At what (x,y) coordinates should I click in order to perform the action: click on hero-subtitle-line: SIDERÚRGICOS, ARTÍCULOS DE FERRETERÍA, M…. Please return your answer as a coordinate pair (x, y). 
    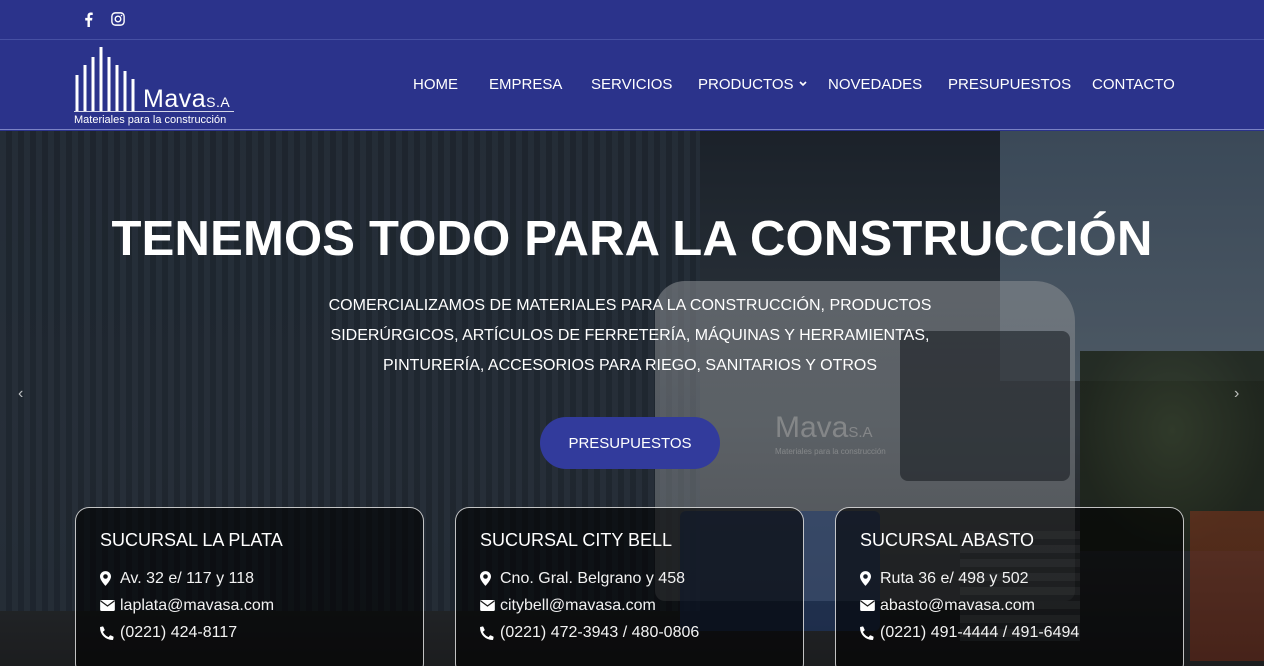
    Looking at the image, I should click on (630, 335).